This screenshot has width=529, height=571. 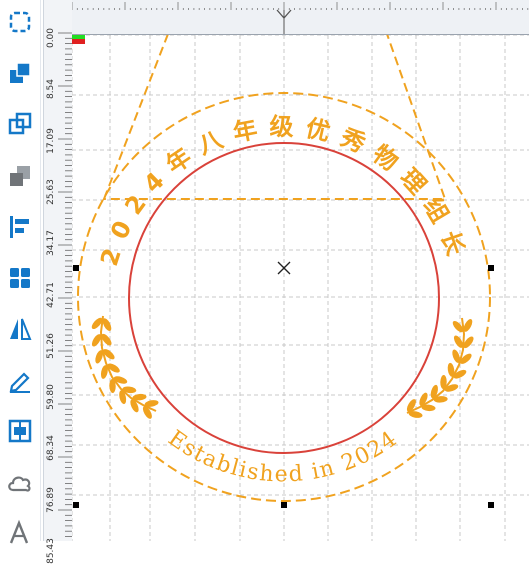 What do you see at coordinates (51, 140) in the screenshot?
I see `ruler-label: 17.09` at bounding box center [51, 140].